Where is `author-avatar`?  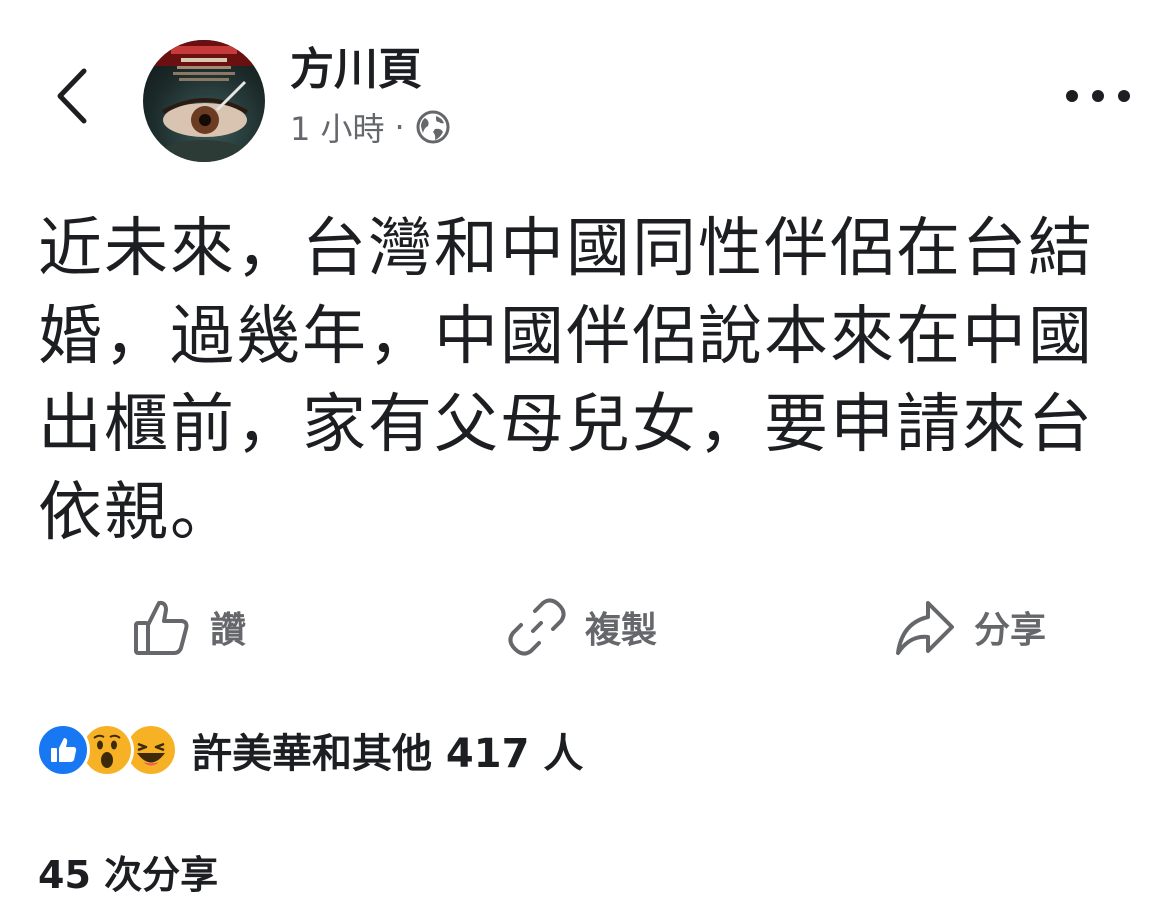
author-avatar is located at coordinates (204, 101).